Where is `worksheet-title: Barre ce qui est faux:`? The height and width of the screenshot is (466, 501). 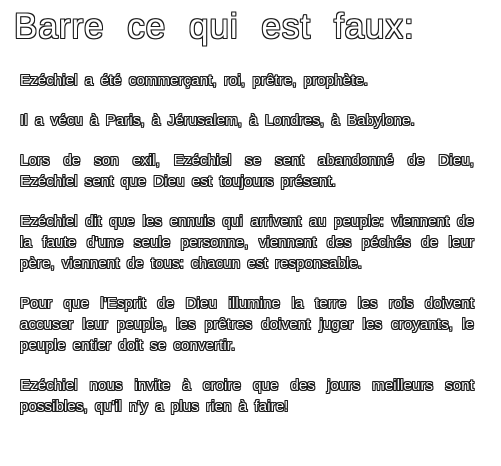 worksheet-title: Barre ce qui est faux: is located at coordinates (214, 26).